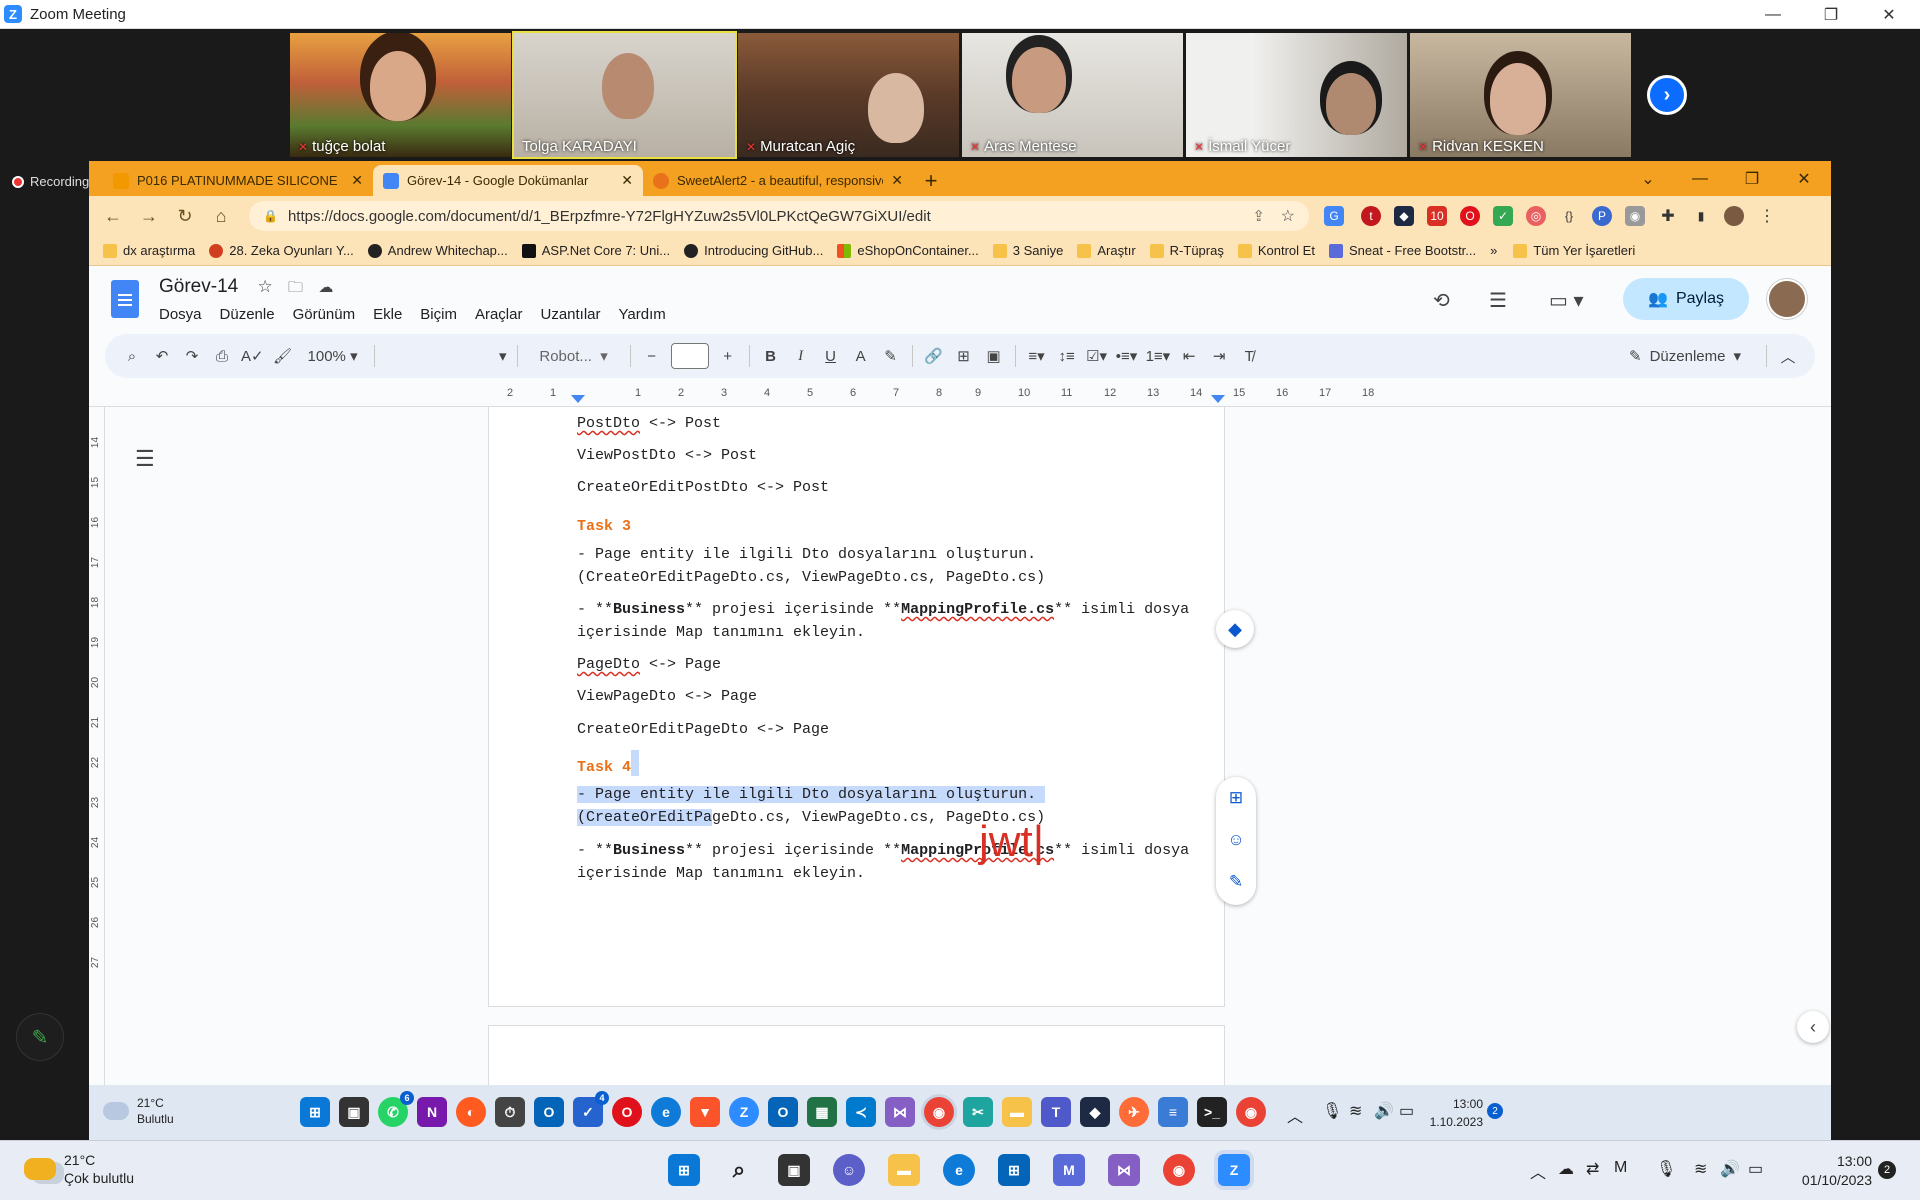  What do you see at coordinates (1831, 14) in the screenshot?
I see `maximize-button: ❐` at bounding box center [1831, 14].